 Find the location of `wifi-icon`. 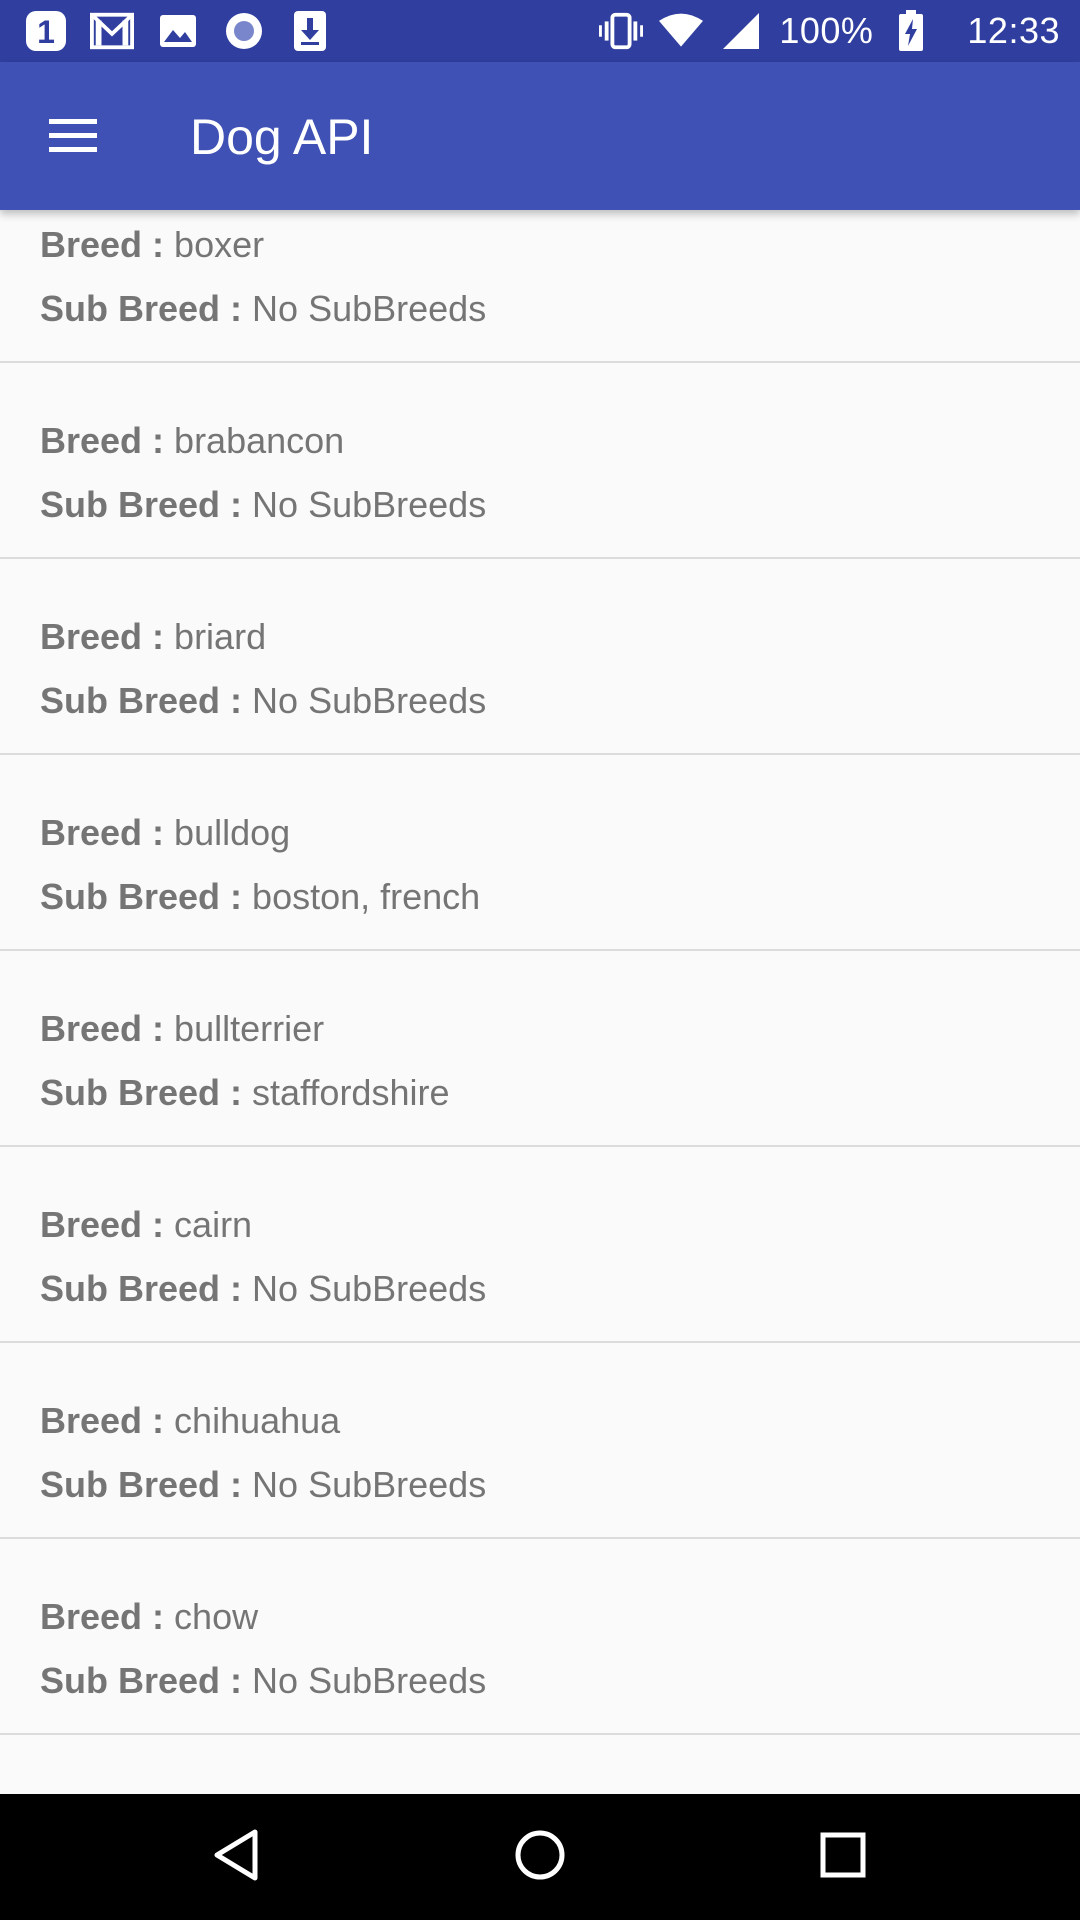

wifi-icon is located at coordinates (681, 31).